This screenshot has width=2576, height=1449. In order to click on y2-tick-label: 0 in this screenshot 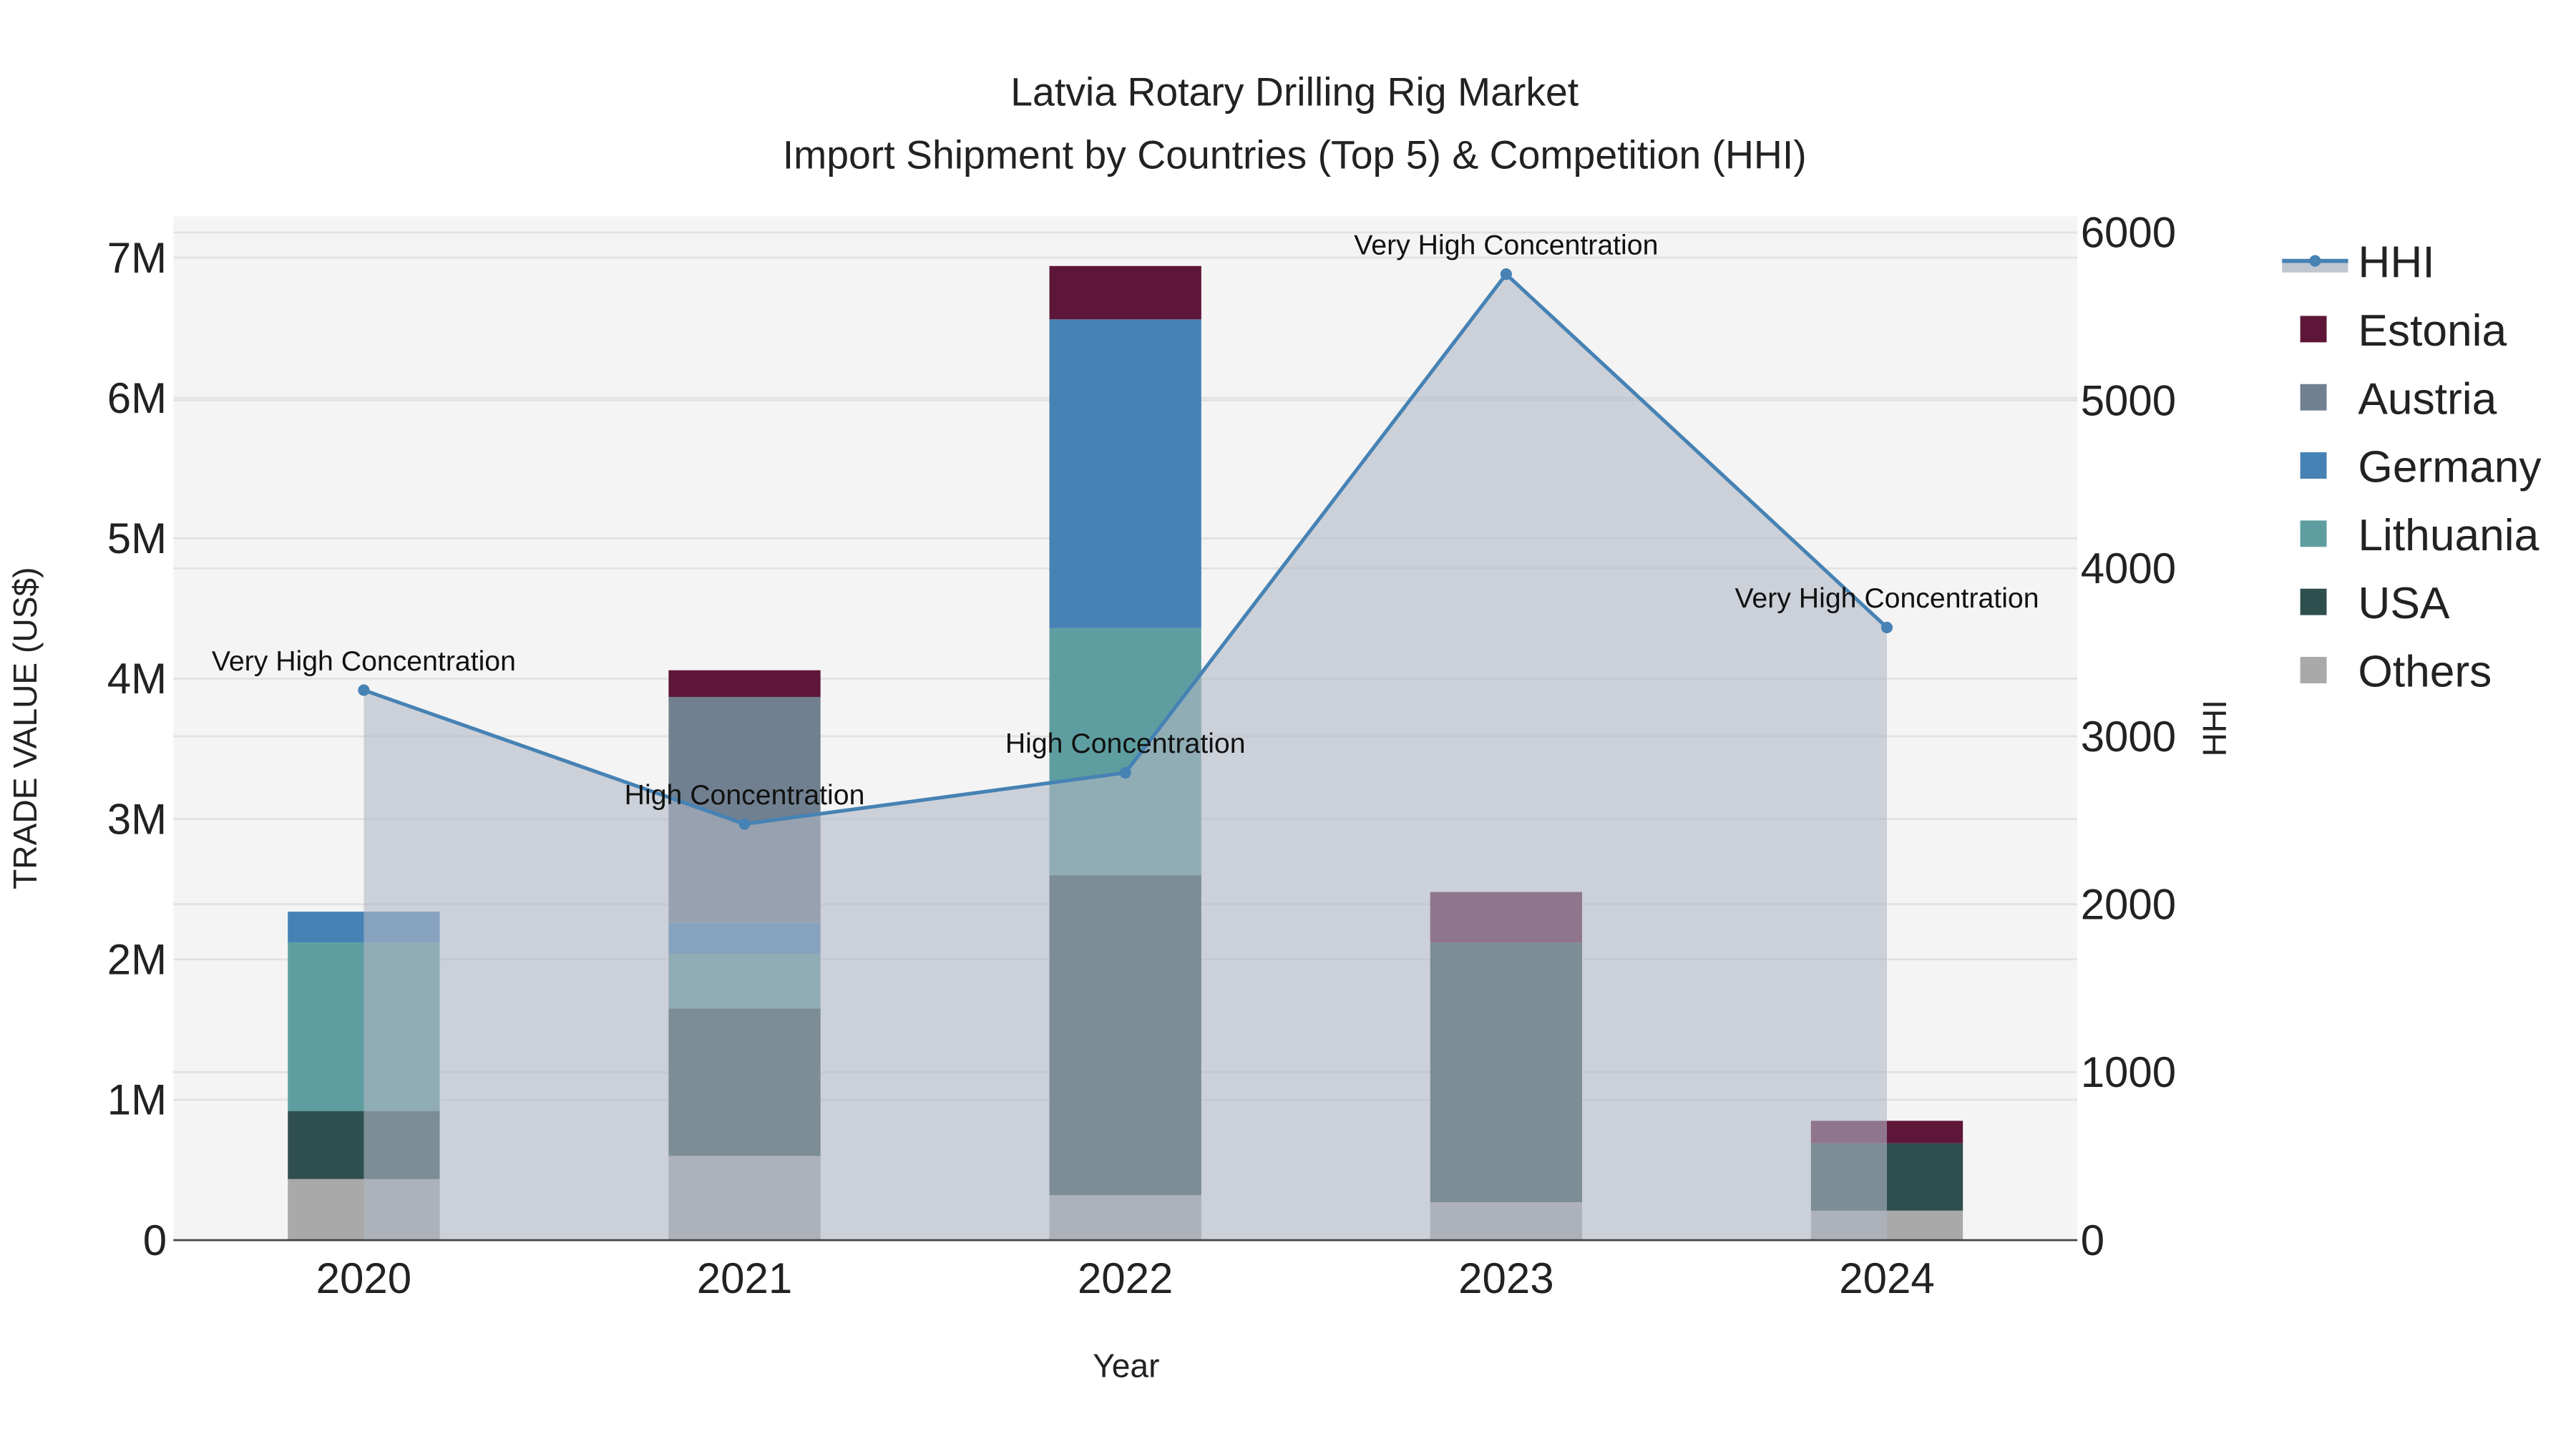, I will do `click(2092, 1240)`.